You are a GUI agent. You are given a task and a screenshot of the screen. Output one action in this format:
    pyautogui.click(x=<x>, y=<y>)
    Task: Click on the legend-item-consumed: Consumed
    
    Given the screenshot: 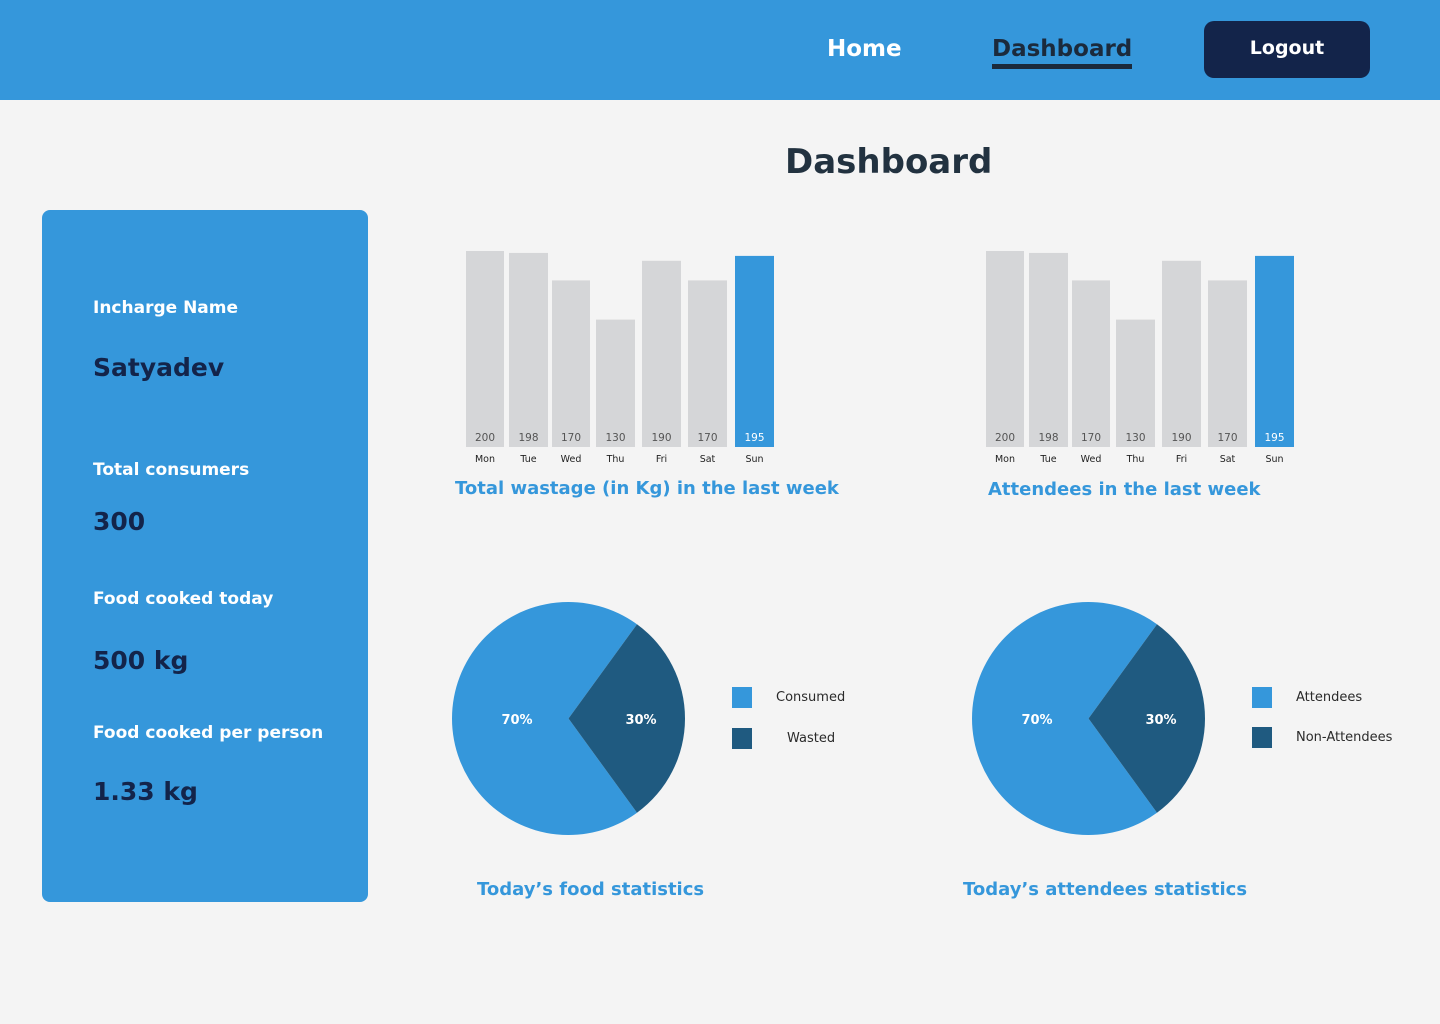 What is the action you would take?
    pyautogui.click(x=788, y=697)
    